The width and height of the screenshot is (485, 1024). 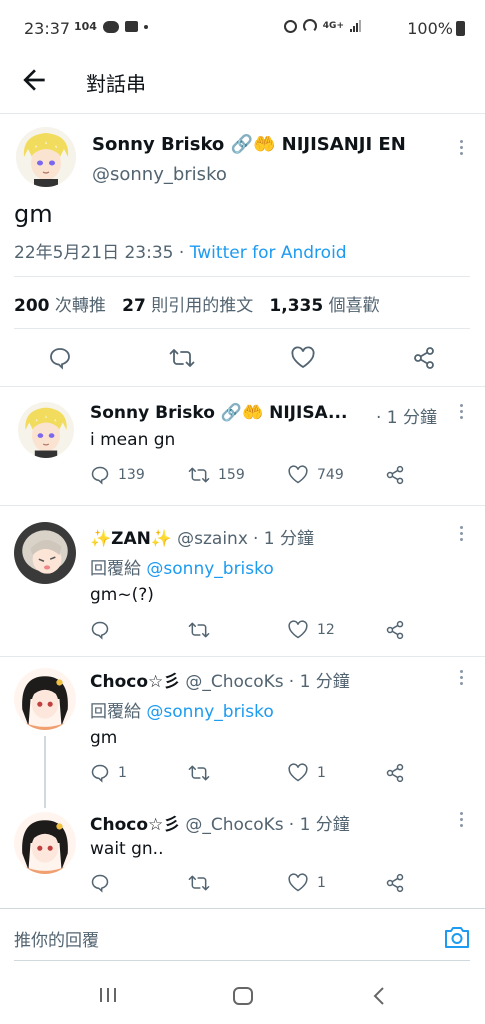 What do you see at coordinates (242, 908) in the screenshot?
I see `reply-bar-divider` at bounding box center [242, 908].